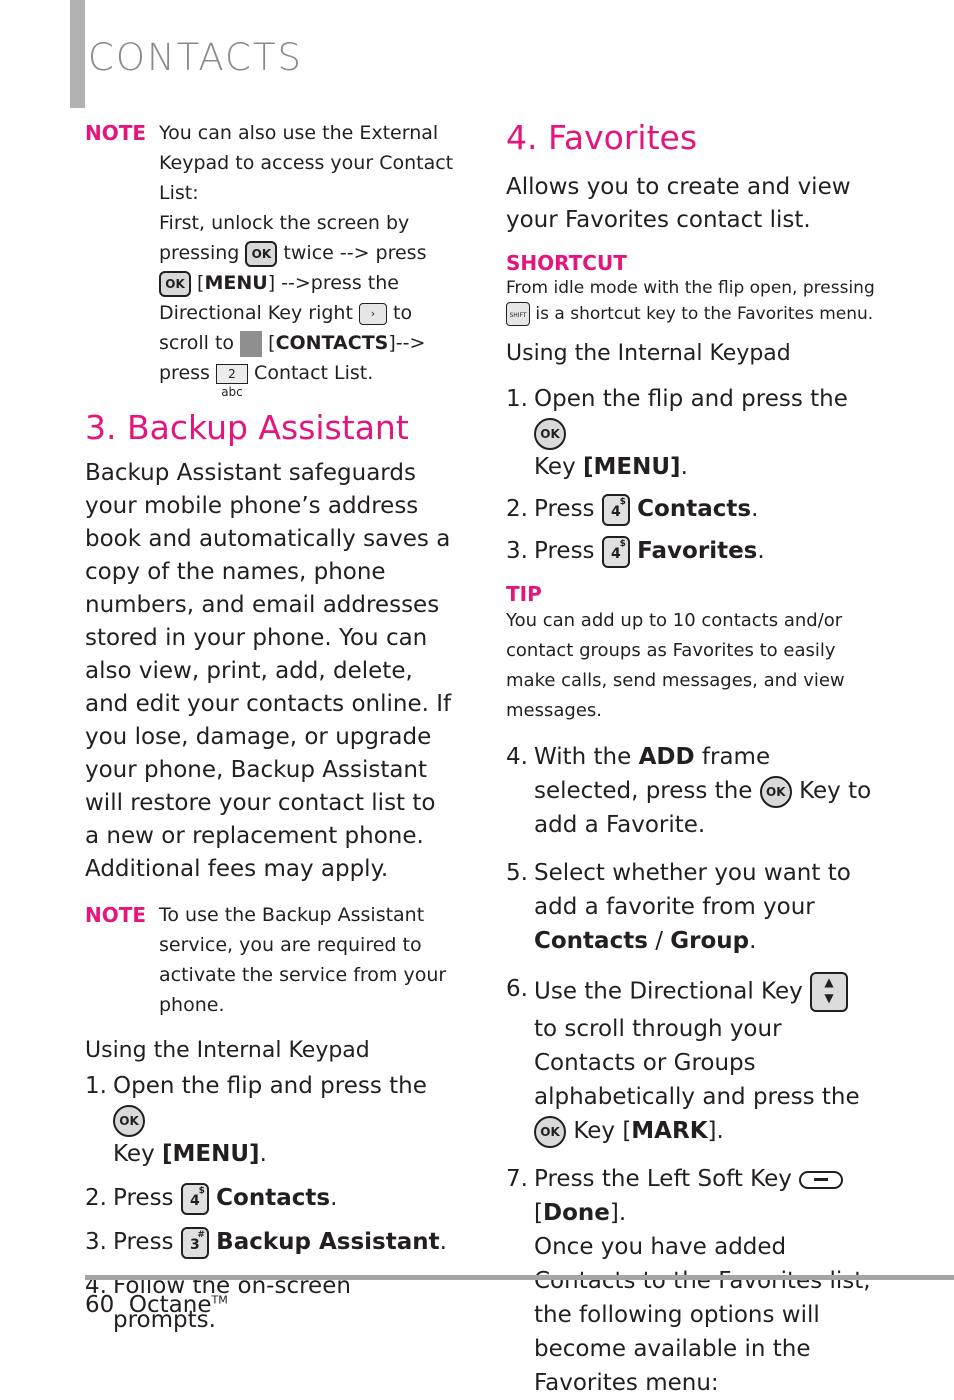 The image size is (954, 1400). Describe the element at coordinates (170, 1305) in the screenshot. I see `product-name: Octane` at that location.